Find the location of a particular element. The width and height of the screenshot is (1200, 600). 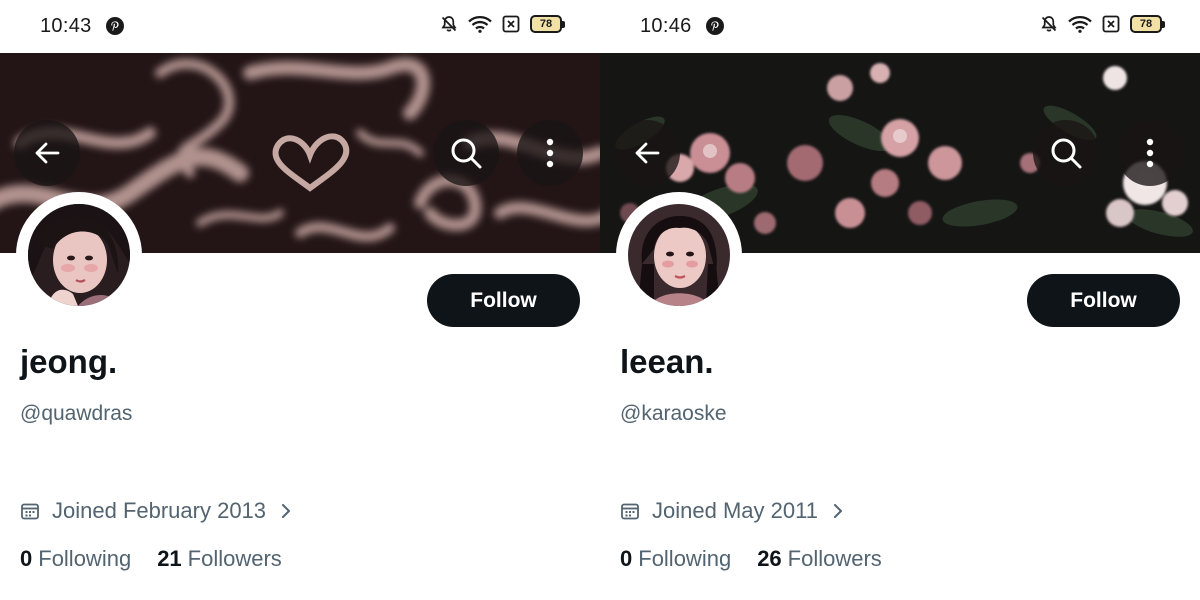

status-bar: 10:43 78 is located at coordinates (300, 26).